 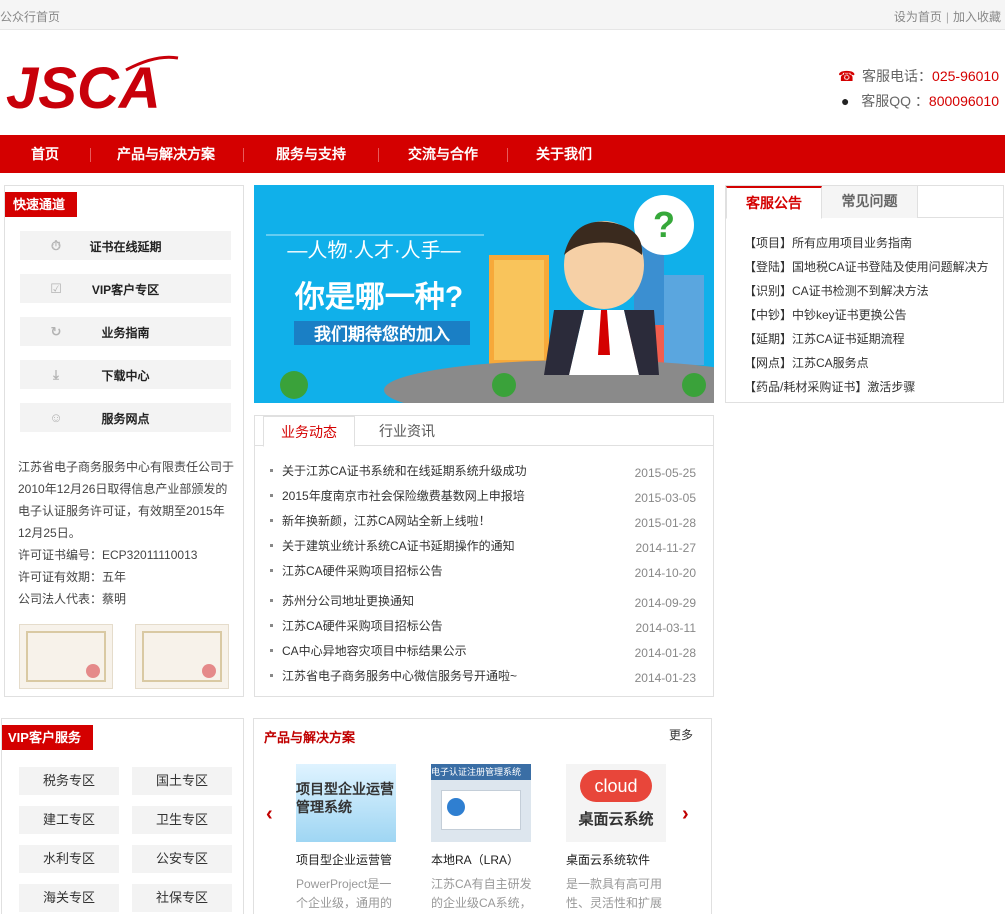 I want to click on products-title: 产品与解决方案, so click(x=310, y=737).